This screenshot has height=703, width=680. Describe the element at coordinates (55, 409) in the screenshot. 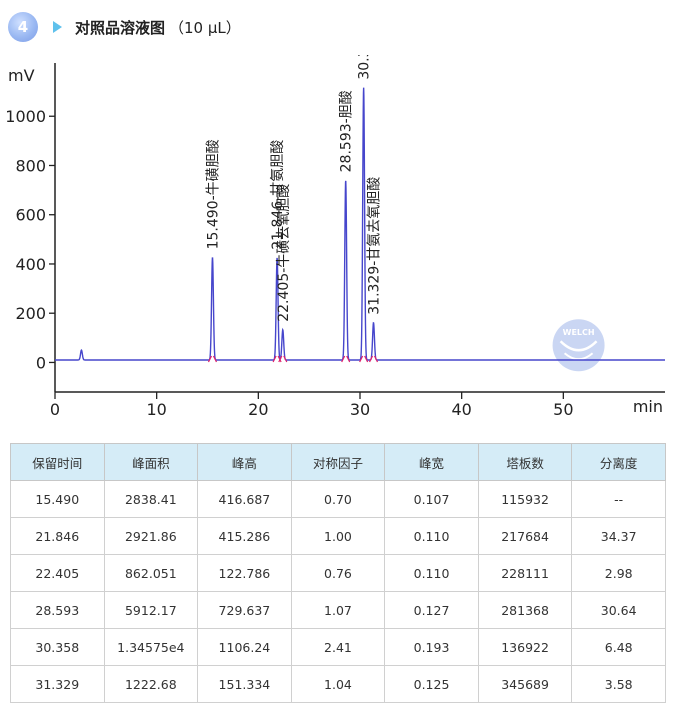

I see `x-tick-label: 0` at that location.